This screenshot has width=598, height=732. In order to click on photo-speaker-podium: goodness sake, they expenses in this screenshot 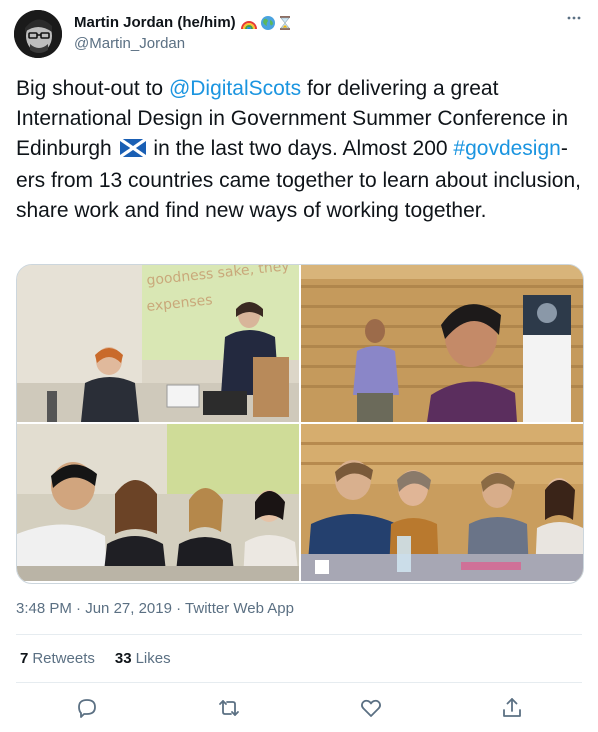, I will do `click(158, 343)`.